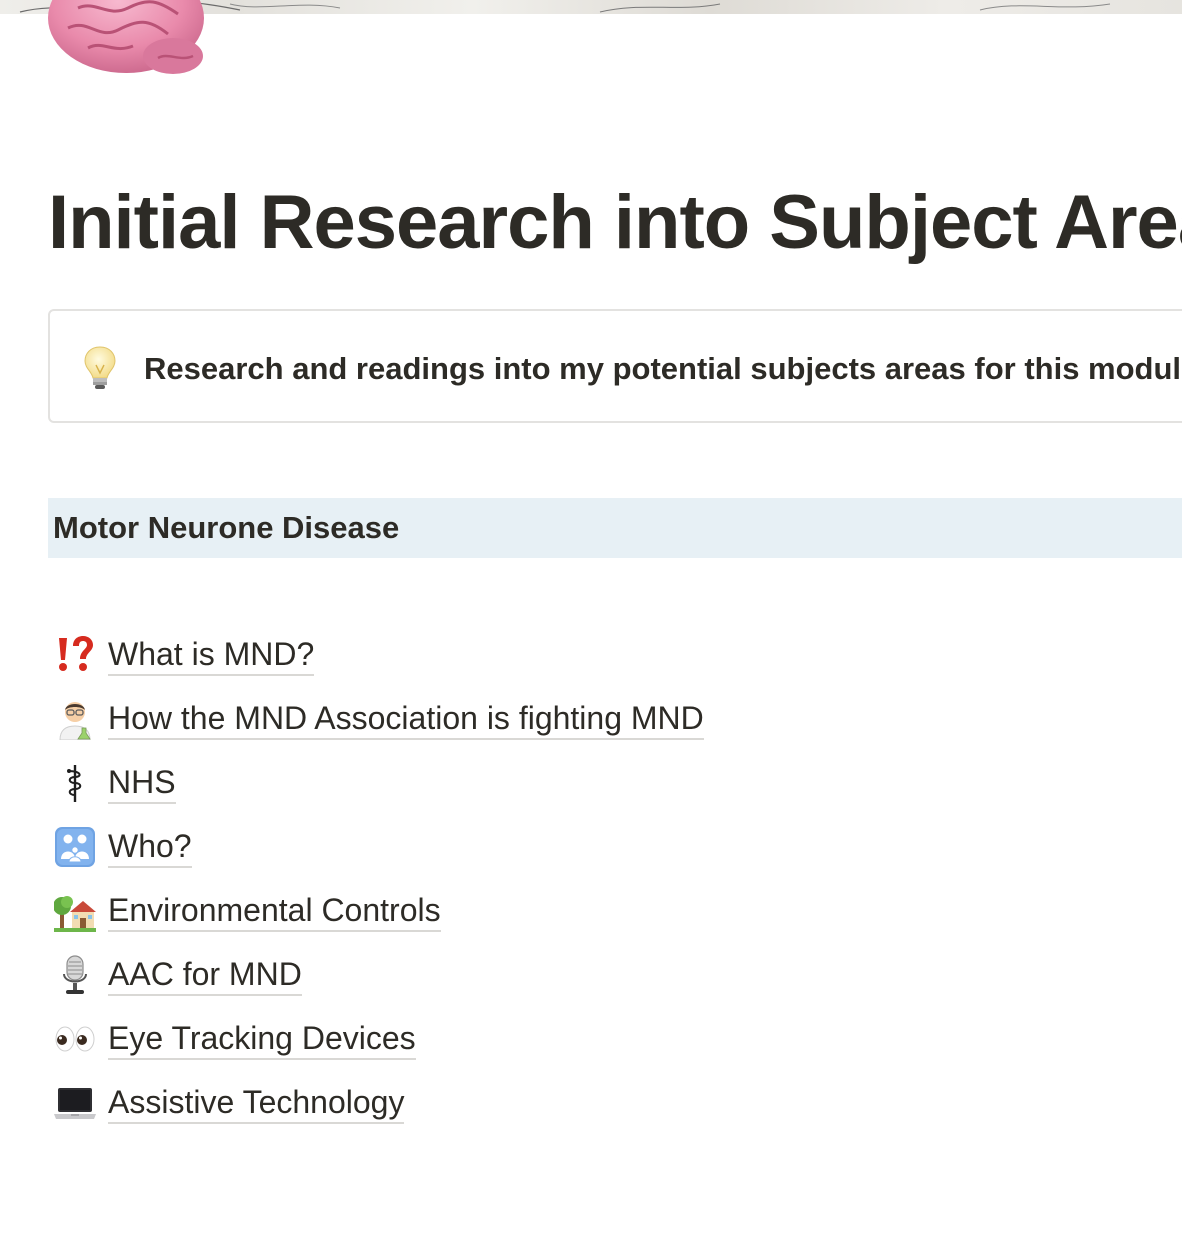 This screenshot has width=1182, height=1254. Describe the element at coordinates (100, 368) in the screenshot. I see `light-bulb-icon` at that location.